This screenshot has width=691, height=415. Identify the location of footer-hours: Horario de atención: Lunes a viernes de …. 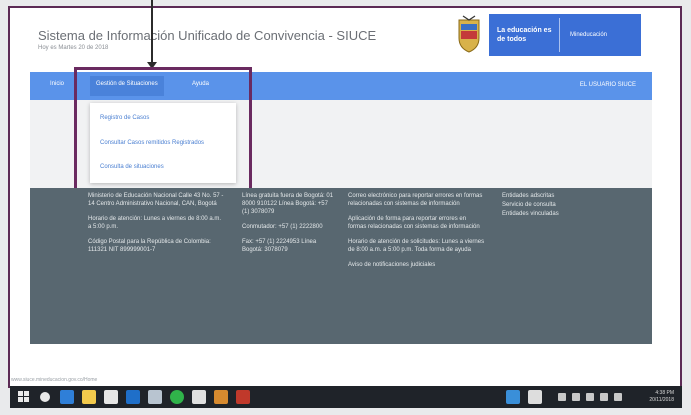
(155, 223).